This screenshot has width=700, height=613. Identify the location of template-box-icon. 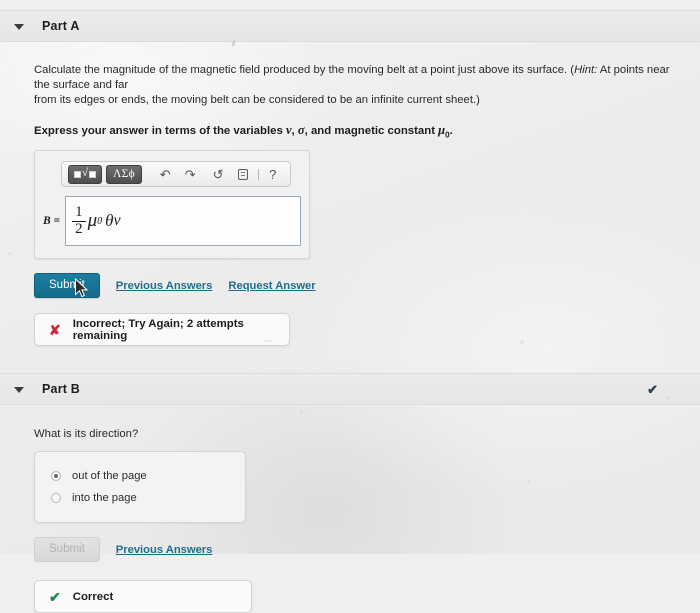
(77, 174).